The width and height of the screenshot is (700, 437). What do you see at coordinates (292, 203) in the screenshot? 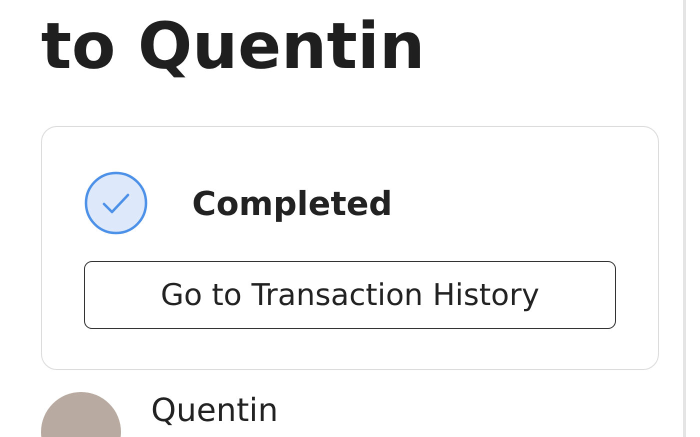
I see `status-label: Completed` at bounding box center [292, 203].